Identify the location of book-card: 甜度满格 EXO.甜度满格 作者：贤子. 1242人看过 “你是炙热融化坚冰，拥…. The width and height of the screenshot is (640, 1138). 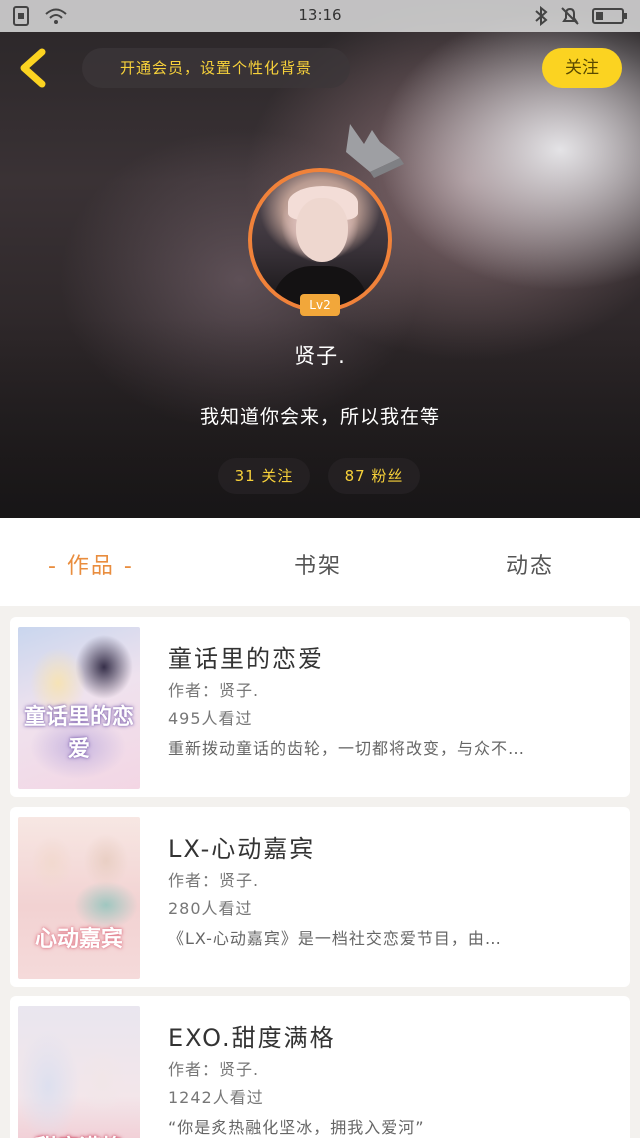
(320, 1067).